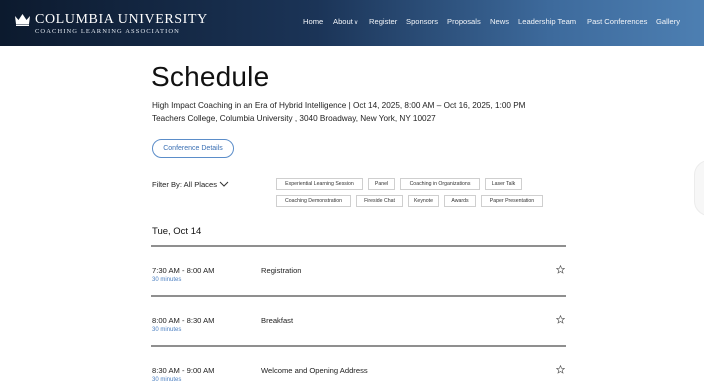  What do you see at coordinates (210, 76) in the screenshot?
I see `page-title: Schedule` at bounding box center [210, 76].